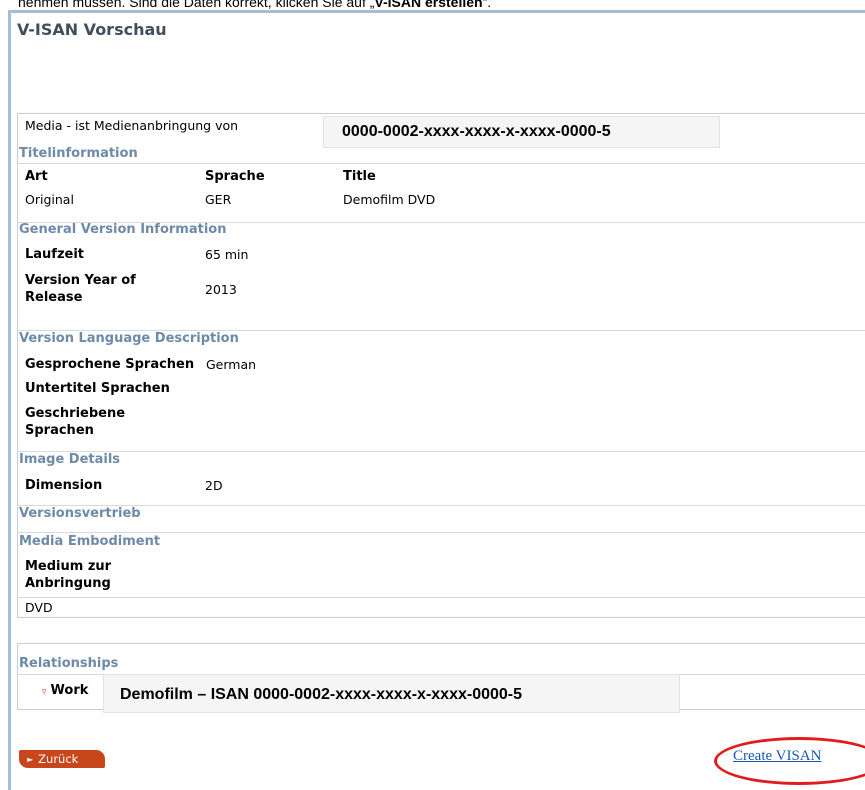 This screenshot has width=865, height=790. Describe the element at coordinates (235, 176) in the screenshot. I see `header-sprache: Sprache` at that location.